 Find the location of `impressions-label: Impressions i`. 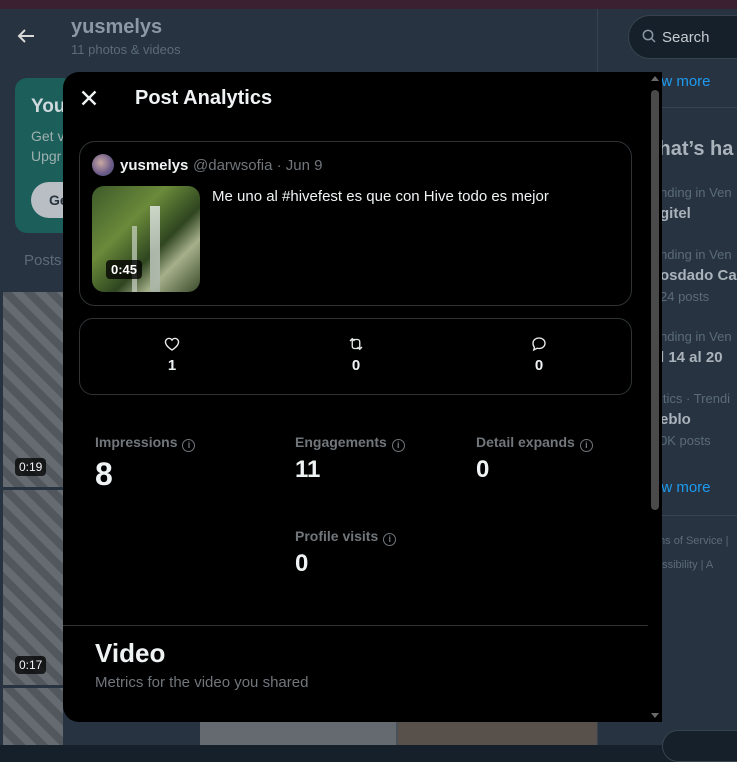

impressions-label: Impressions i is located at coordinates (145, 443).